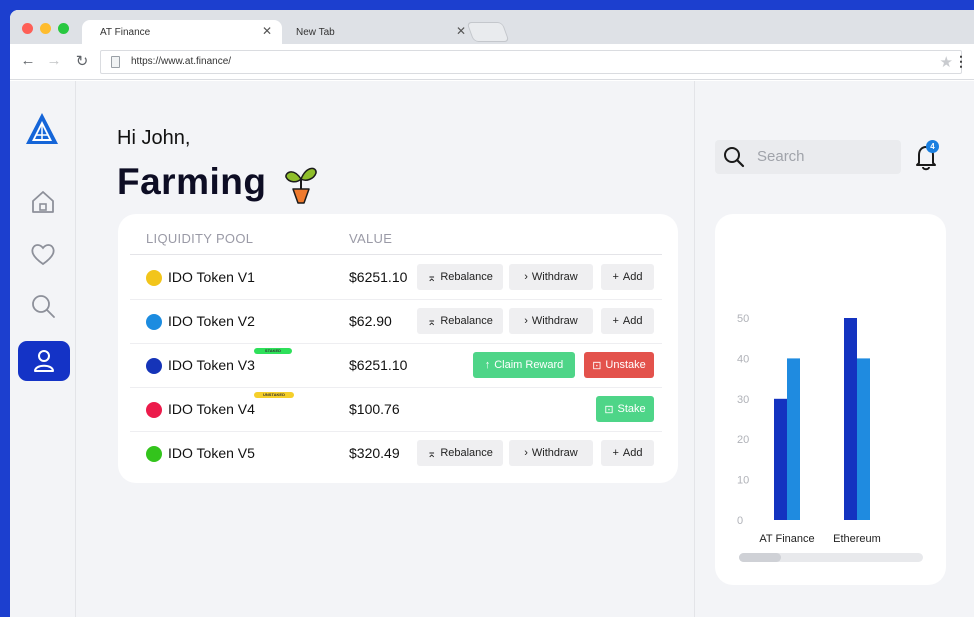 The image size is (974, 617). I want to click on table-row: IDO Token V4 UNSTAKED $100.76 ⊡ Stake, so click(396, 410).